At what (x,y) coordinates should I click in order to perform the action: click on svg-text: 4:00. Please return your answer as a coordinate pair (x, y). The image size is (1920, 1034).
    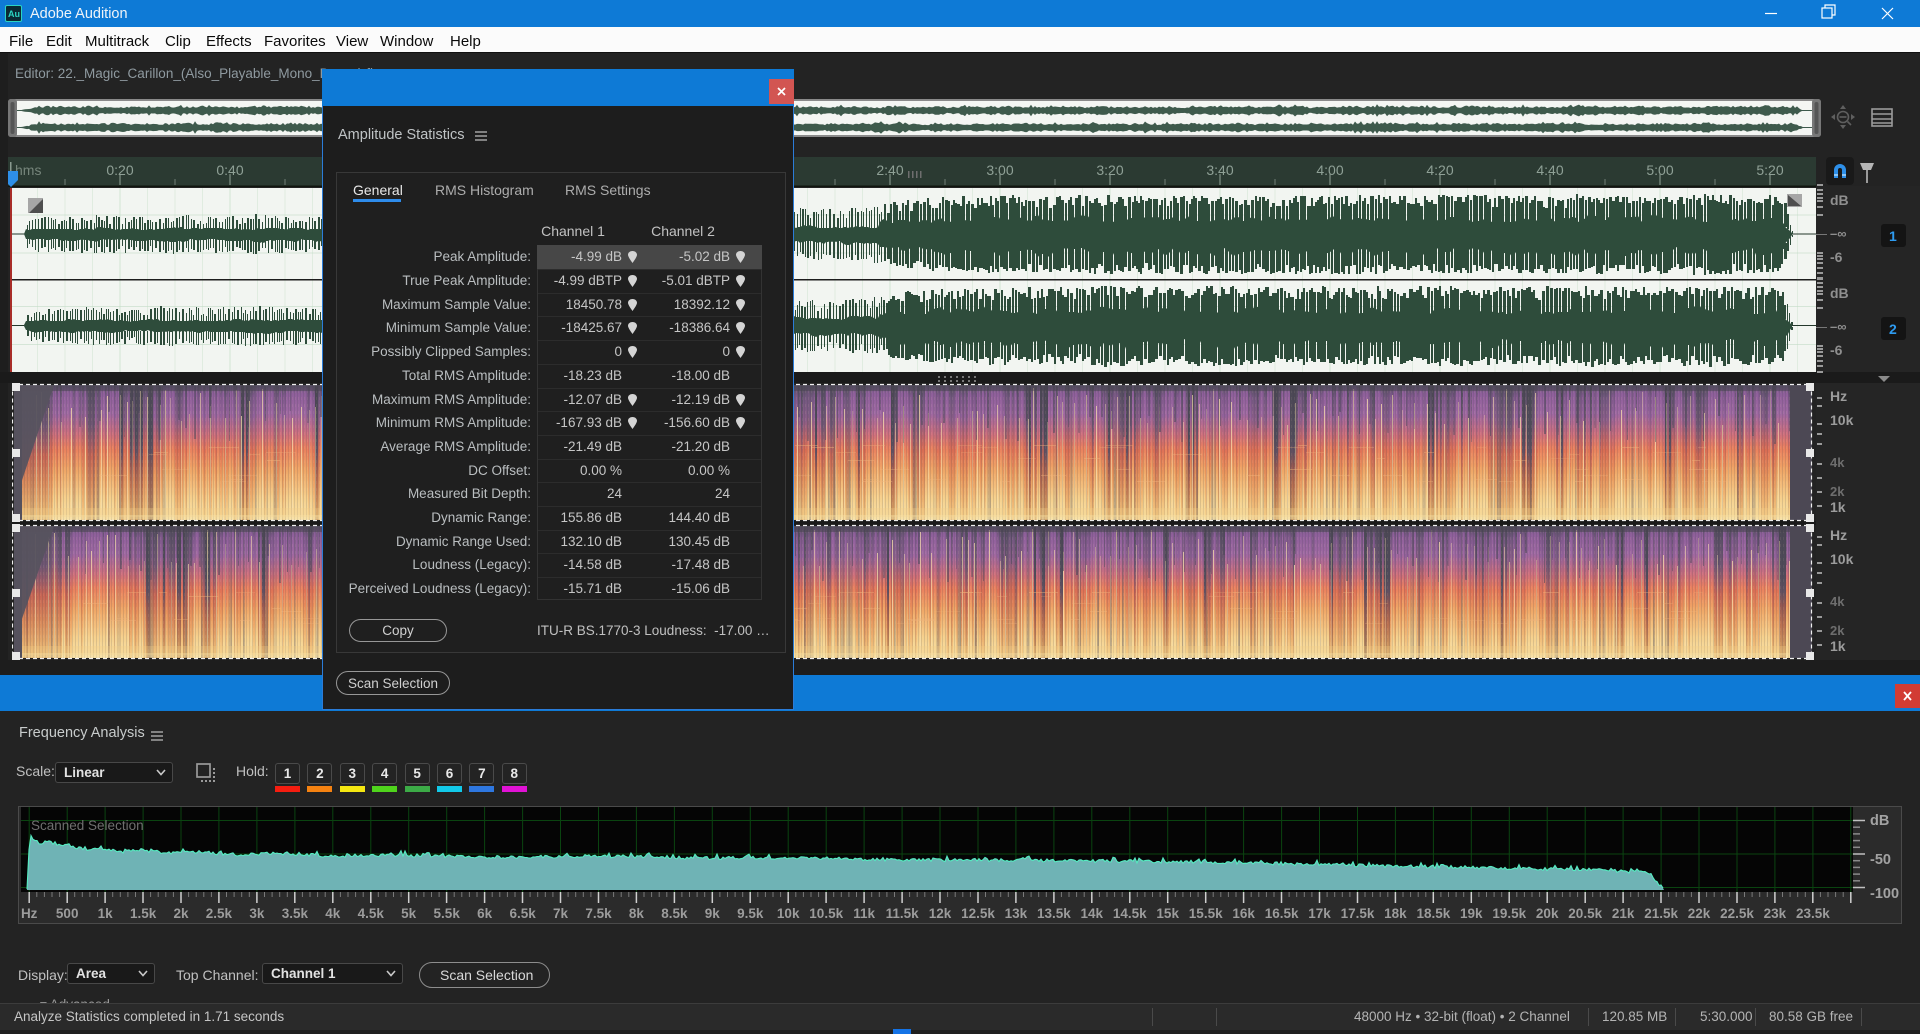
    Looking at the image, I should click on (1329, 170).